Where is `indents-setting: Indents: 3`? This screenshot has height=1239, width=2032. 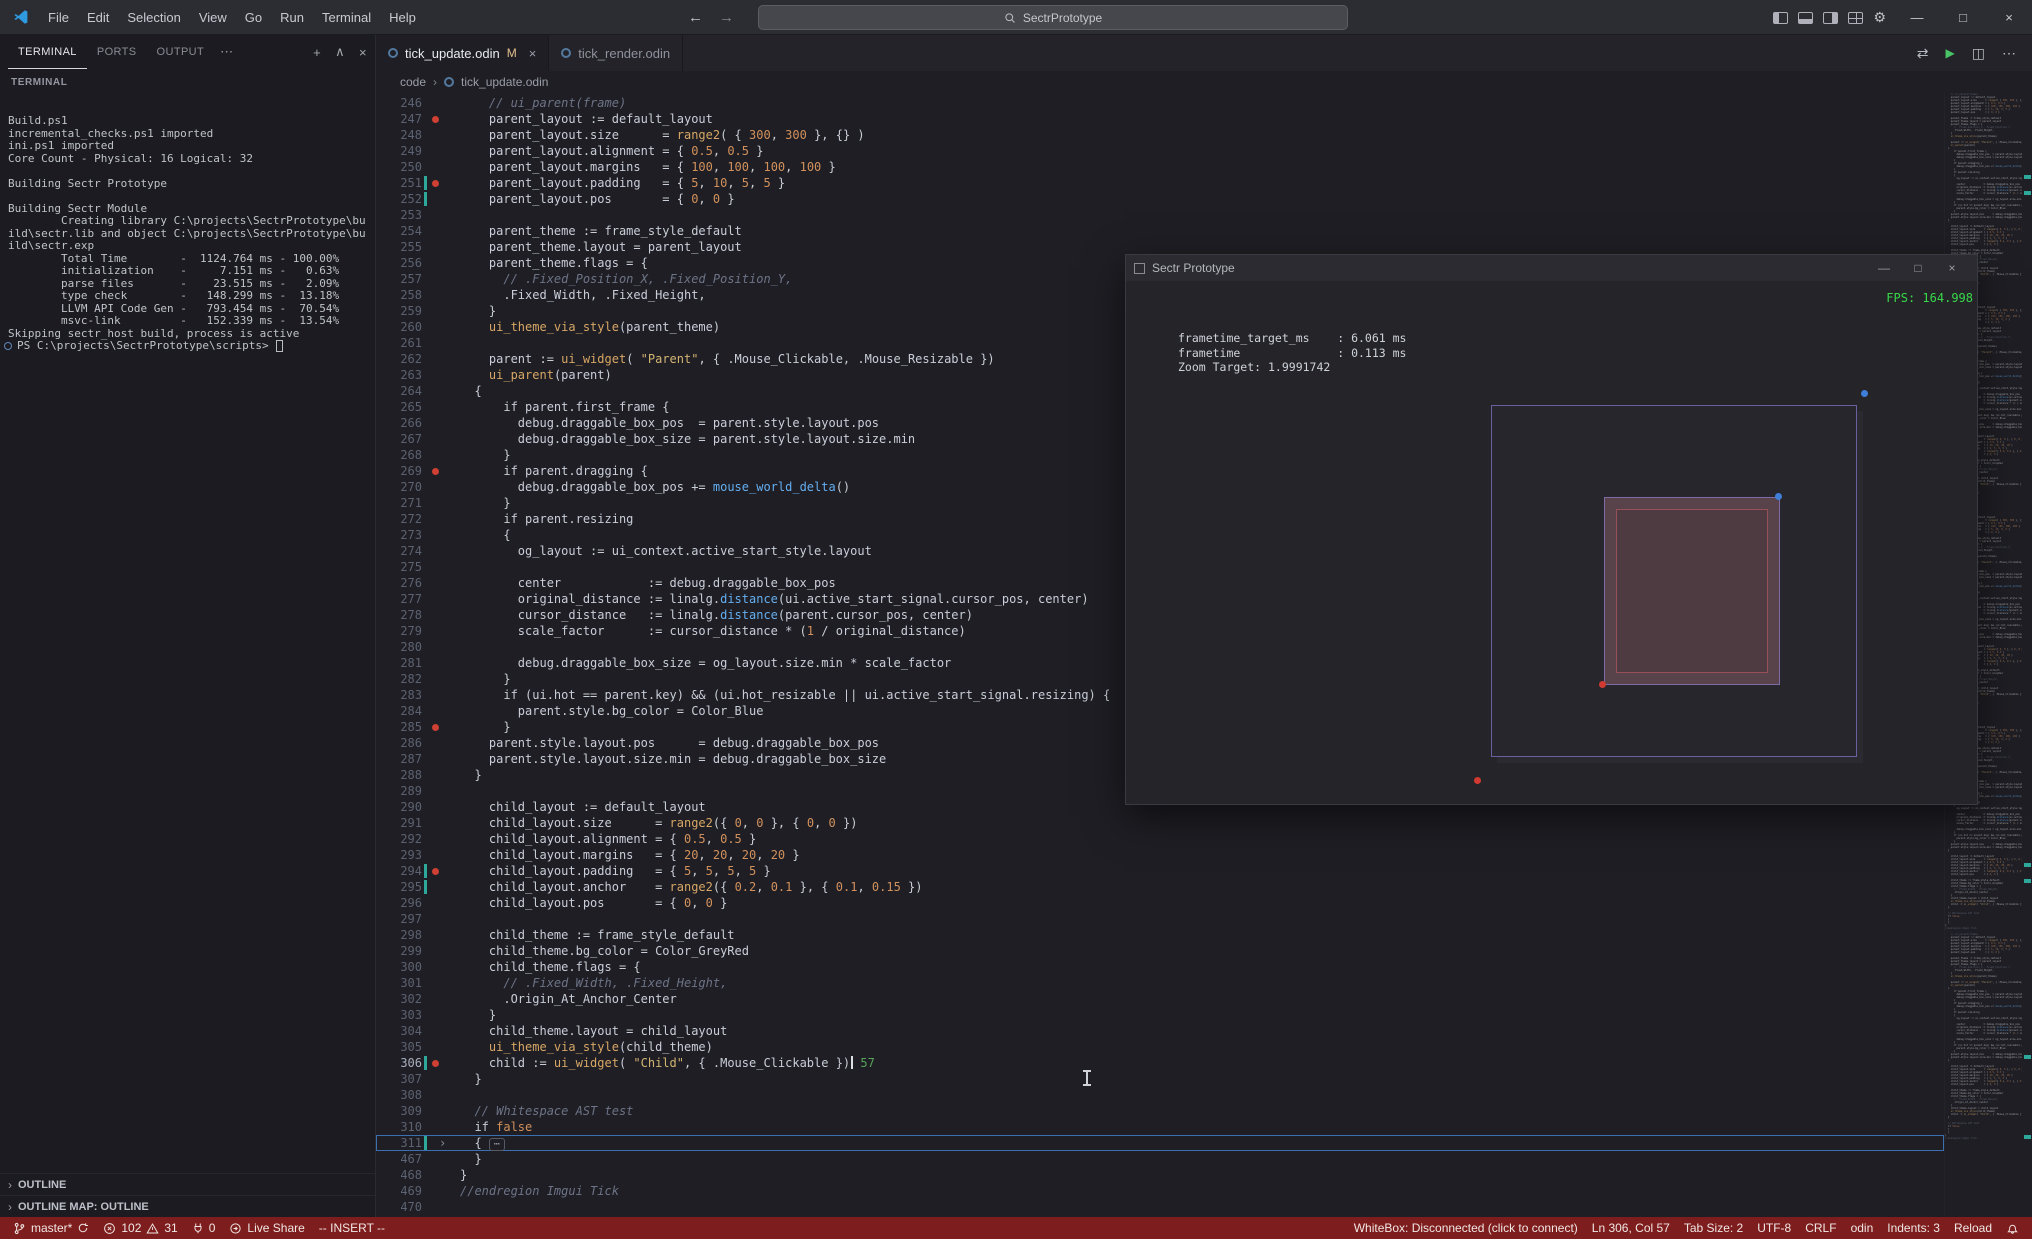 indents-setting: Indents: 3 is located at coordinates (1913, 1228).